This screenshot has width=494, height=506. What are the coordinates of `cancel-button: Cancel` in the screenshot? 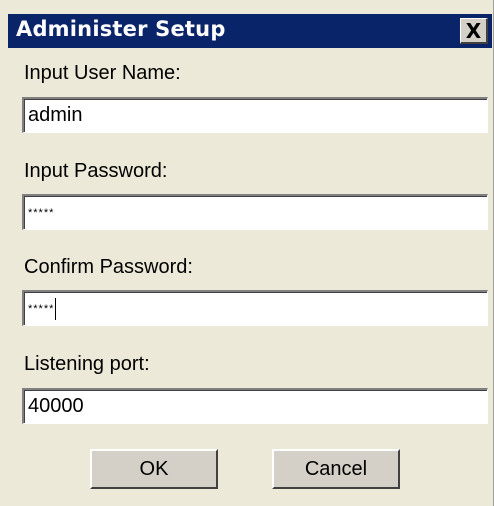 It's located at (336, 469).